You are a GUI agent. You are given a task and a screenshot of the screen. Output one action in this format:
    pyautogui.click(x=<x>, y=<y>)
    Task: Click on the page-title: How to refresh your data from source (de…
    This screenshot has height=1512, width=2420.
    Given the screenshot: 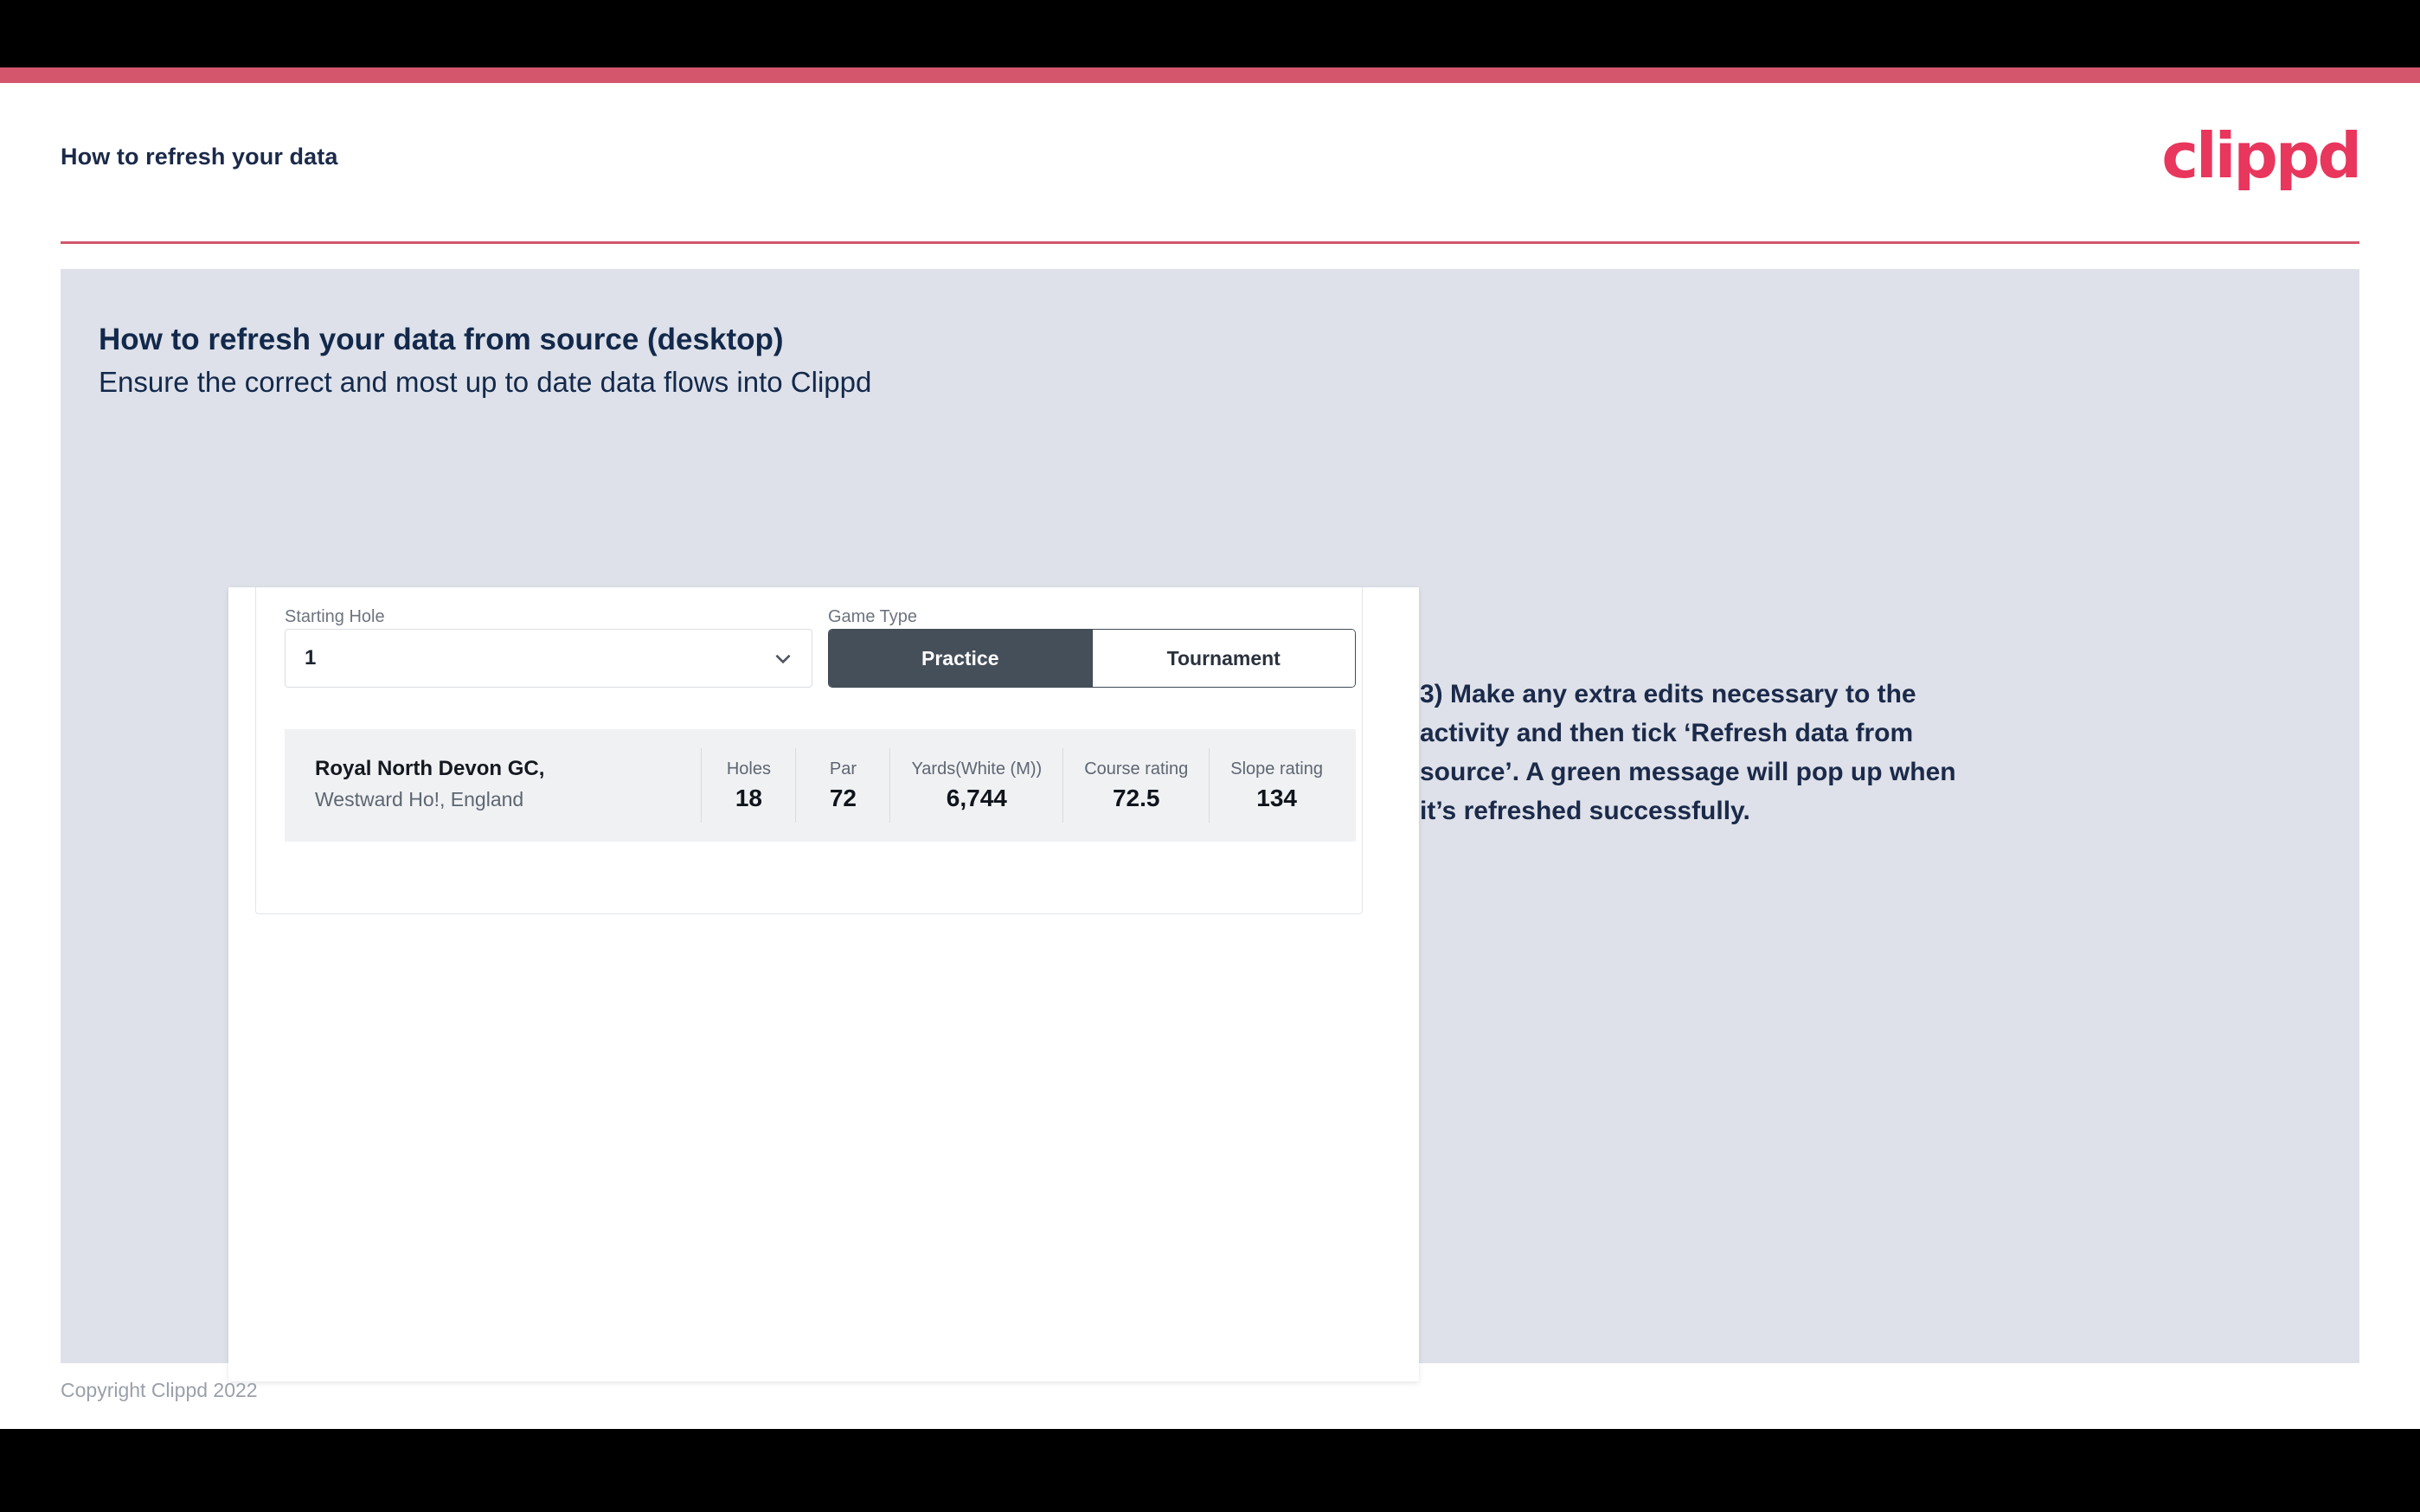 What is the action you would take?
    pyautogui.click(x=441, y=339)
    